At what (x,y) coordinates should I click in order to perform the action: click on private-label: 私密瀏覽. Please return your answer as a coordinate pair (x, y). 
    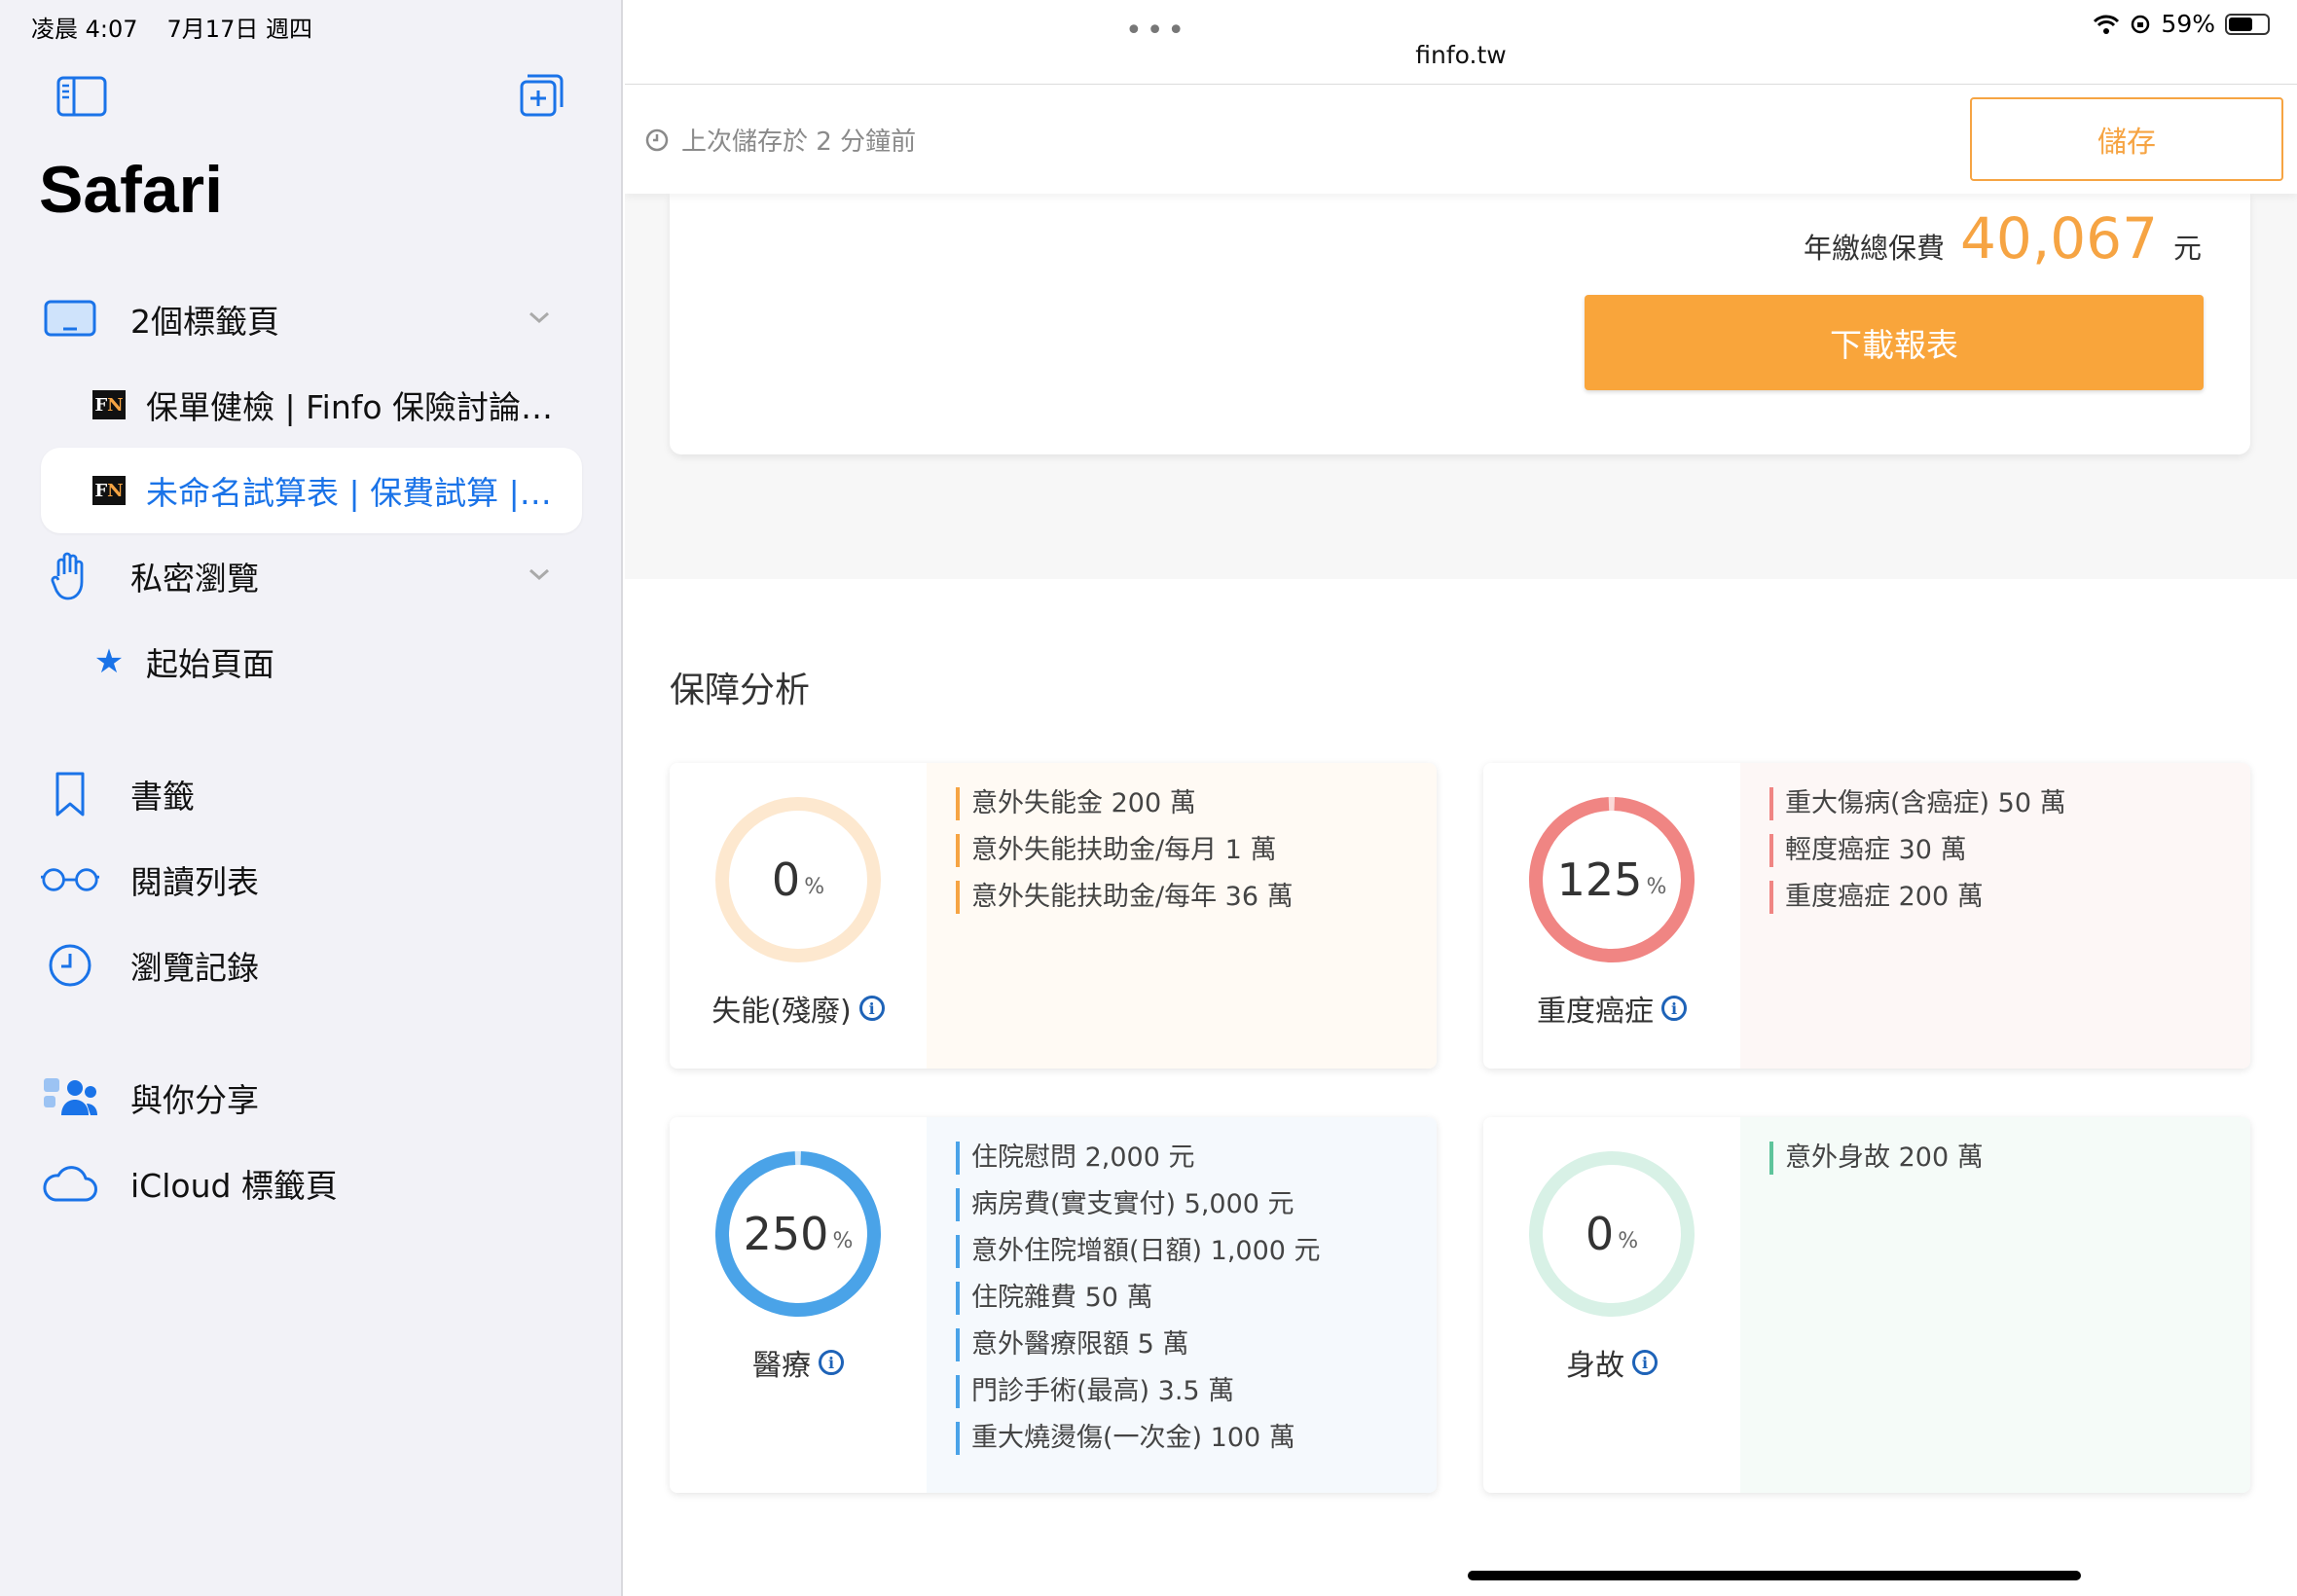
    Looking at the image, I should click on (194, 579).